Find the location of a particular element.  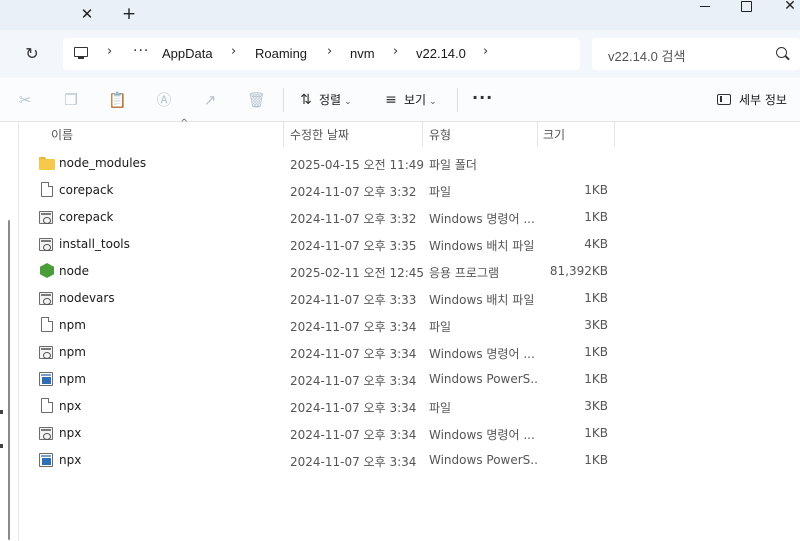

column-header: ^ 이름 수정한 날짜 유형 크기 is located at coordinates (410, 132).